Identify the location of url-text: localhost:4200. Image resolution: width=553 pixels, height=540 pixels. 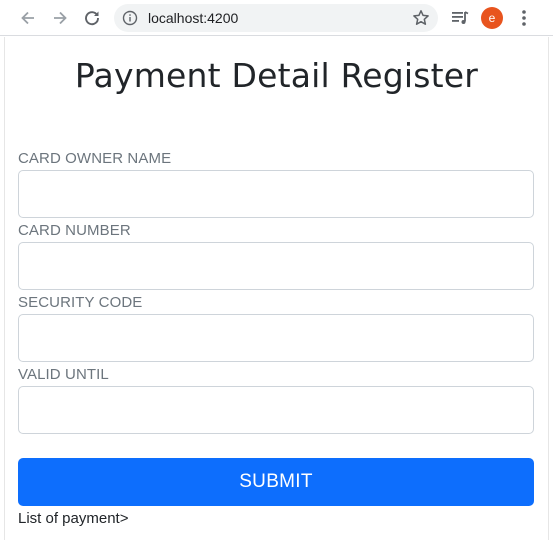
(193, 18).